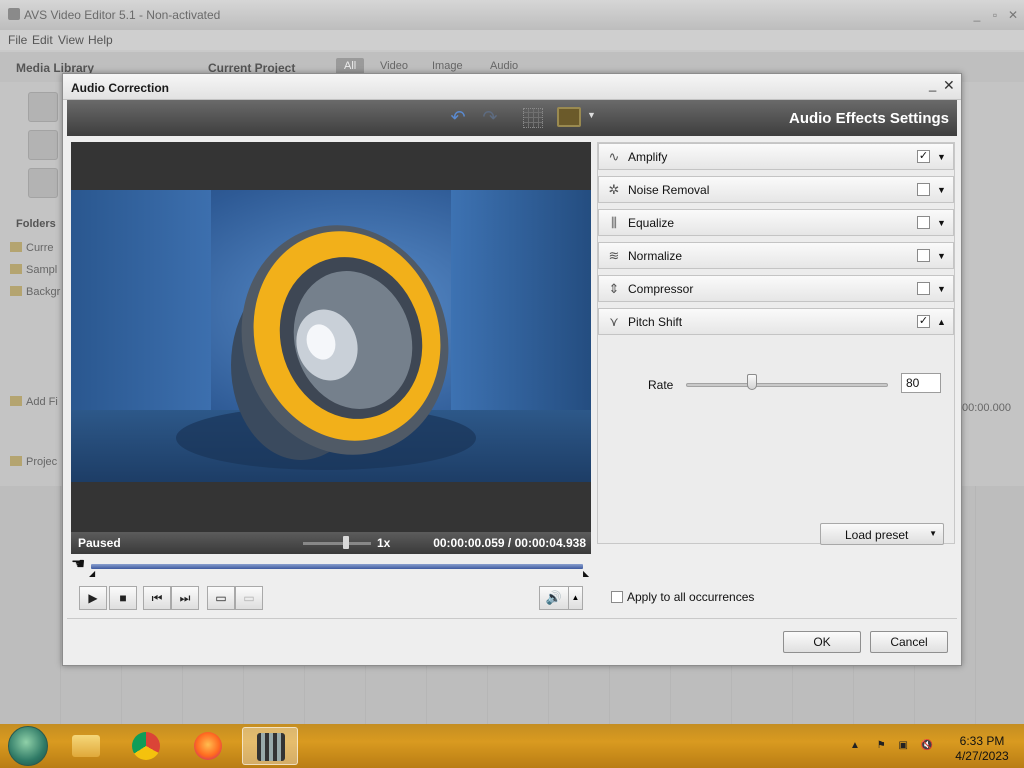  I want to click on system-clock: 6:33 PM 4/27/2023, so click(982, 749).